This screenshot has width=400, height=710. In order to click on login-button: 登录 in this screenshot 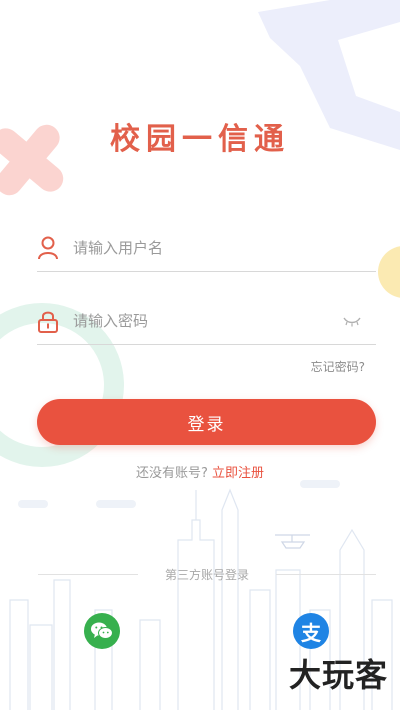, I will do `click(206, 422)`.